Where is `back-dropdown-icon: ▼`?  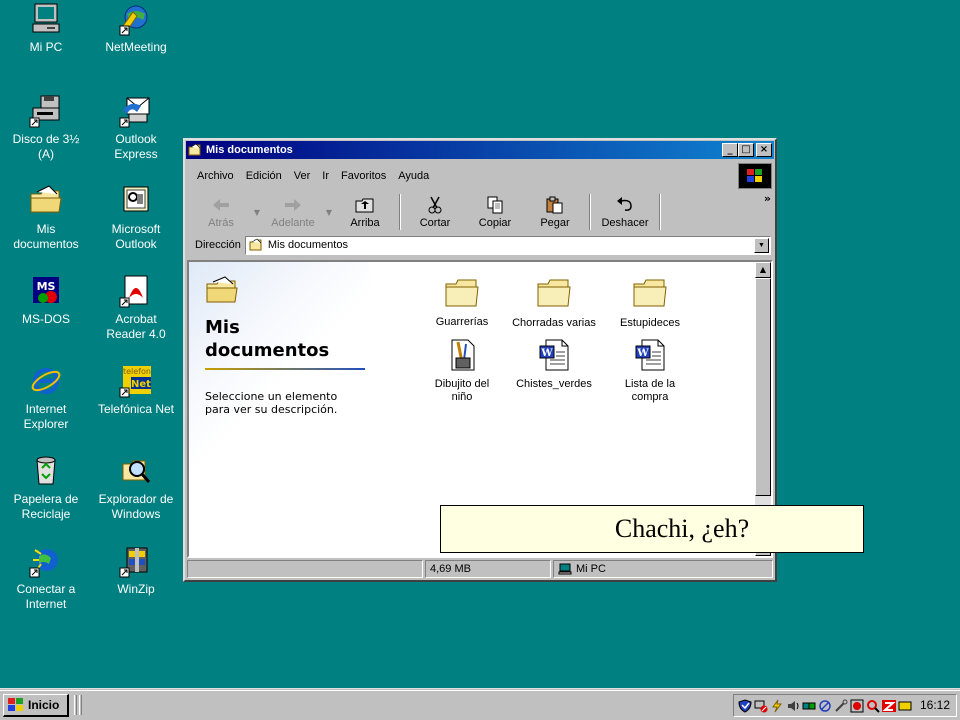
back-dropdown-icon: ▼ is located at coordinates (257, 212).